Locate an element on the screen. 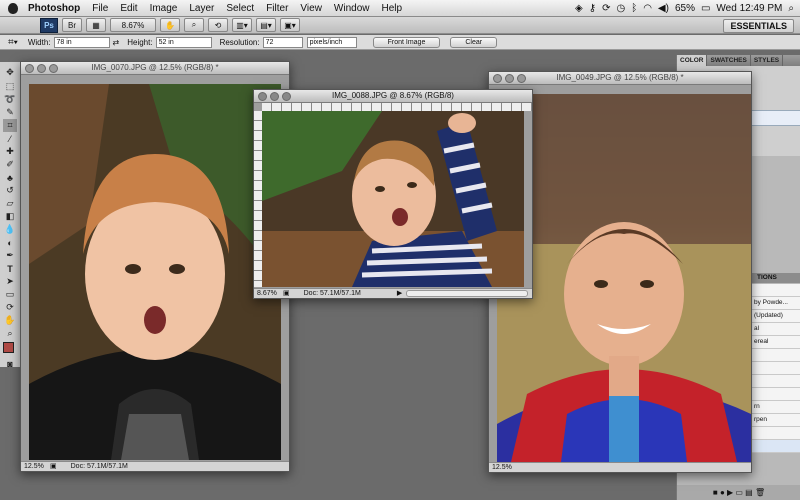 The height and width of the screenshot is (500, 800). document-title-bar: IMG_0049.JPG @ 12.5% (RGB/8) * is located at coordinates (620, 78).